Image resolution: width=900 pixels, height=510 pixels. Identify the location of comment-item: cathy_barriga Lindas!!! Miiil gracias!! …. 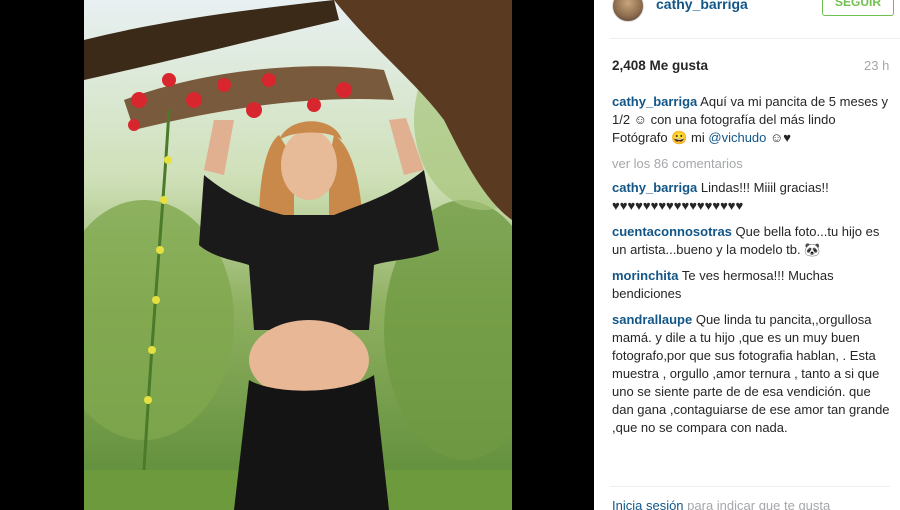
(751, 197).